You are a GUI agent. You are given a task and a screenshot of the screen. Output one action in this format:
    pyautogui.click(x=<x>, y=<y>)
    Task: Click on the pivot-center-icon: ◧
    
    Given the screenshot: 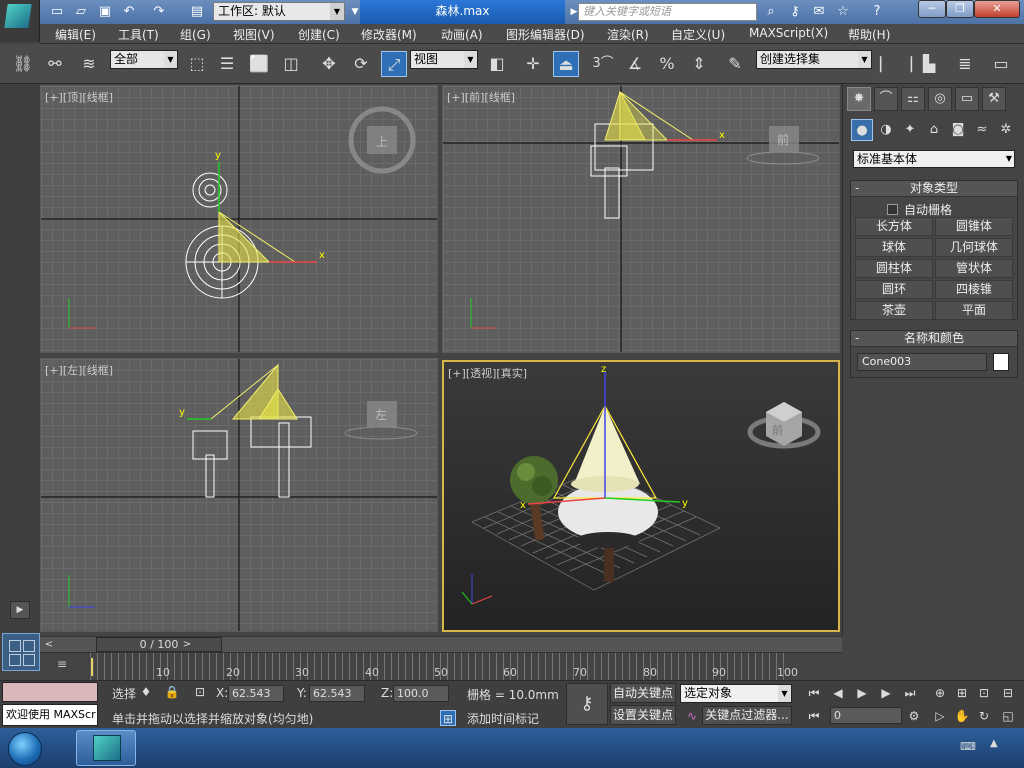 What is the action you would take?
    pyautogui.click(x=497, y=64)
    